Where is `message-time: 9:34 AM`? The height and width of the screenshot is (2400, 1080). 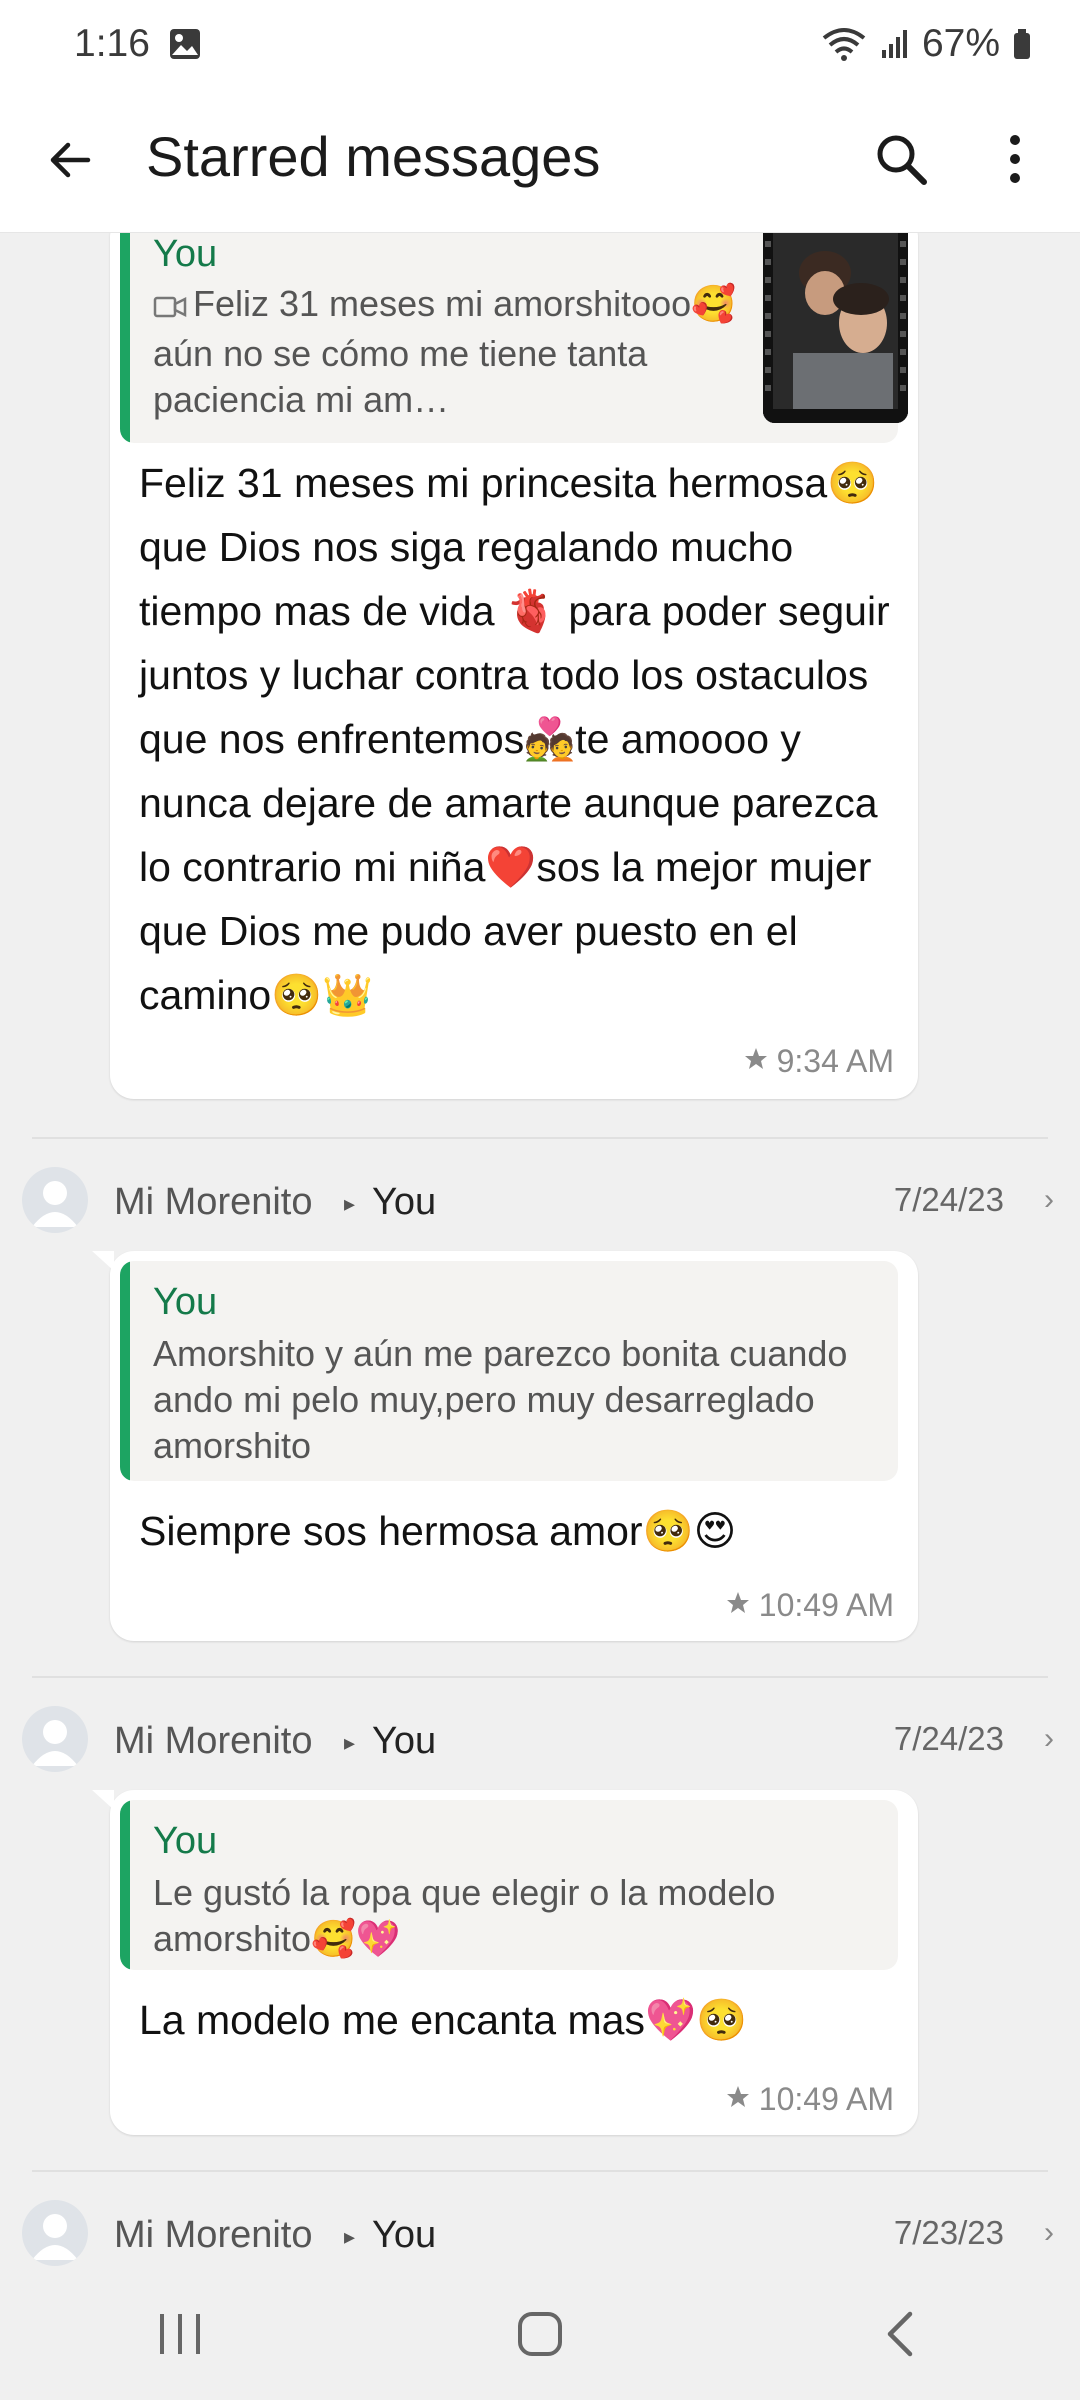
message-time: 9:34 AM is located at coordinates (818, 1061).